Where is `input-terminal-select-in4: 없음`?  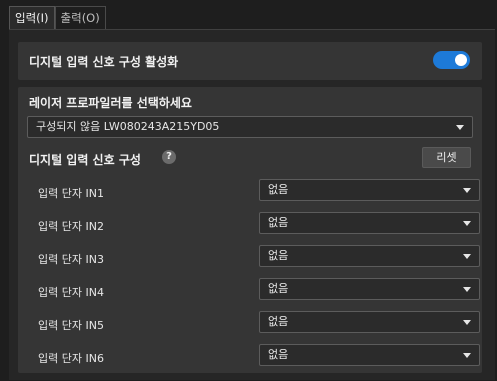
input-terminal-select-in4: 없음 is located at coordinates (369, 289).